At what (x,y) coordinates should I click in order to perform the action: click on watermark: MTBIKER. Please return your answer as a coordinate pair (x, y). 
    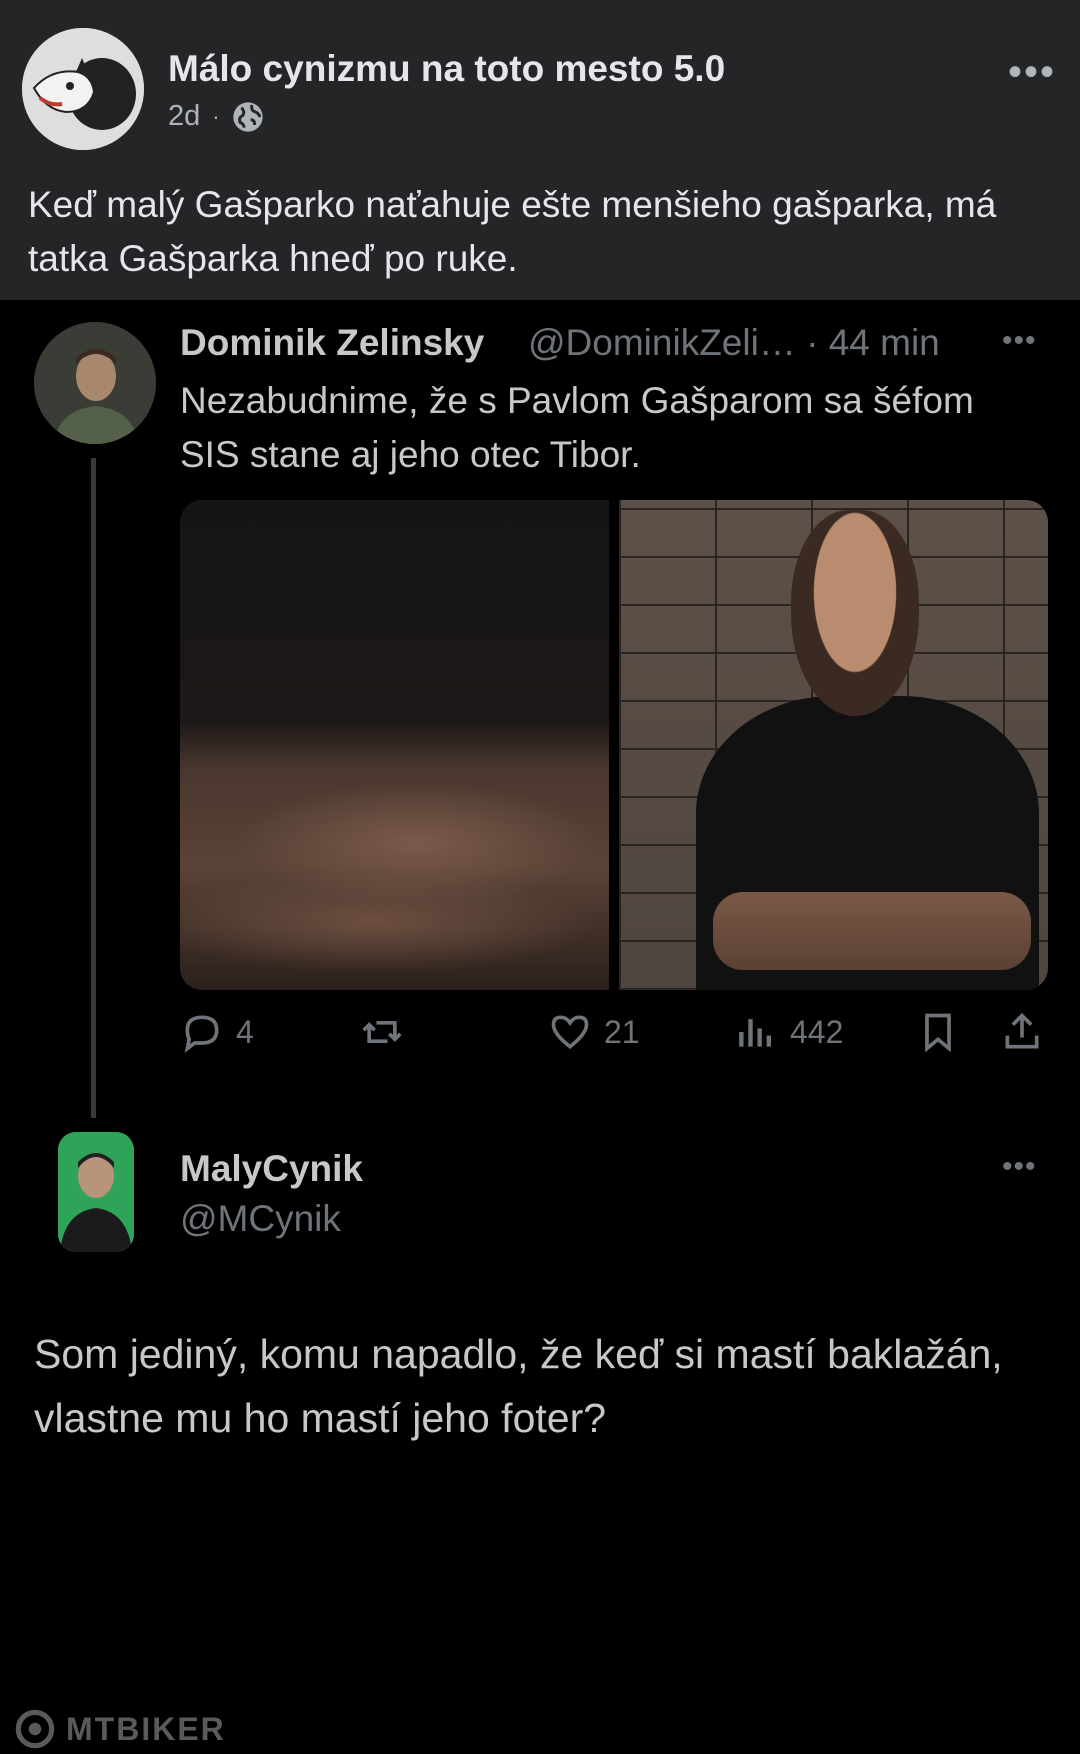
    Looking at the image, I should click on (118, 1729).